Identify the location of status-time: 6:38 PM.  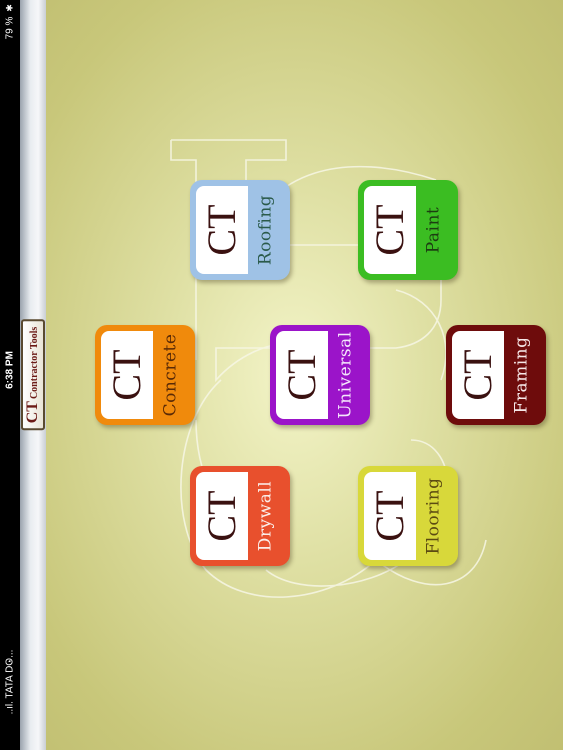
(10, 370).